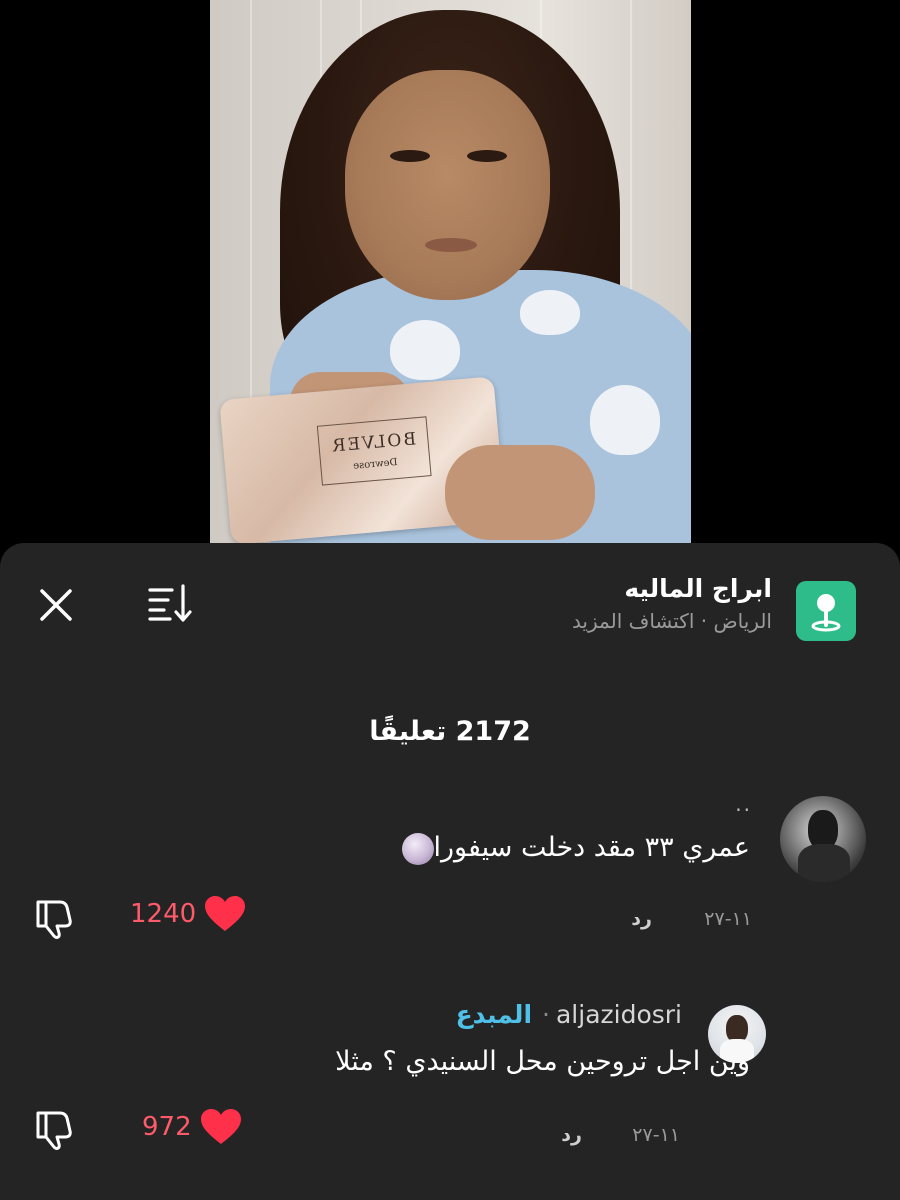  Describe the element at coordinates (447, 185) in the screenshot. I see `person-face` at that location.